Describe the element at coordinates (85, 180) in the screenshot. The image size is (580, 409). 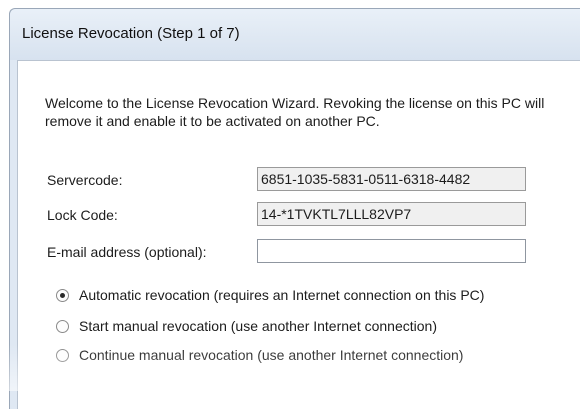
I see `servercode-label: Servercode:` at that location.